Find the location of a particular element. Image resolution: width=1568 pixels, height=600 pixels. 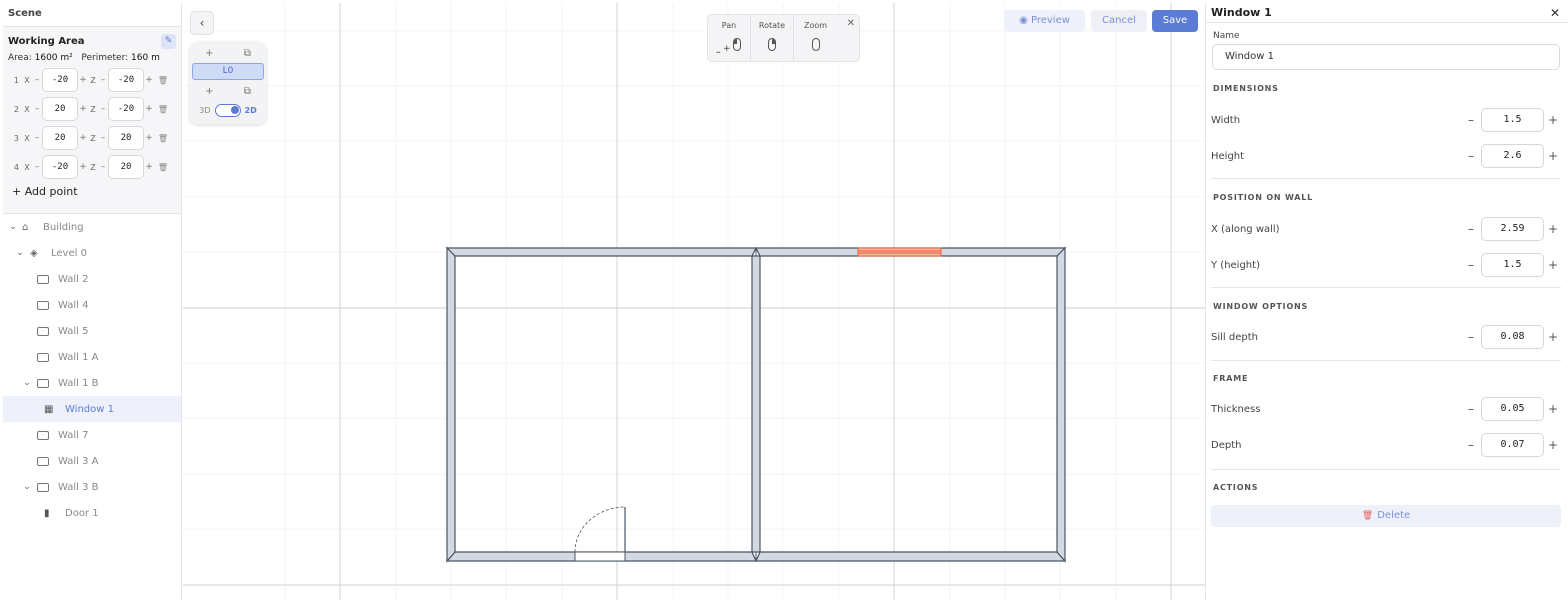

save-button: Save is located at coordinates (1175, 21).